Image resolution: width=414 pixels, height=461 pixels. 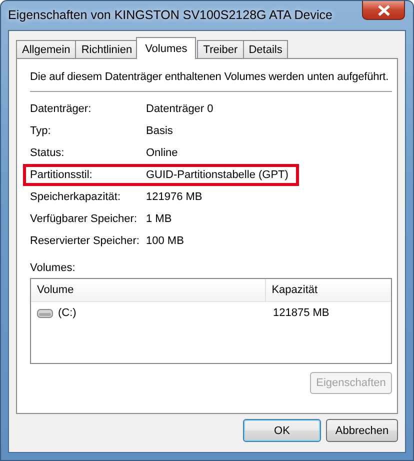 I want to click on property-value: Basis, so click(x=159, y=131).